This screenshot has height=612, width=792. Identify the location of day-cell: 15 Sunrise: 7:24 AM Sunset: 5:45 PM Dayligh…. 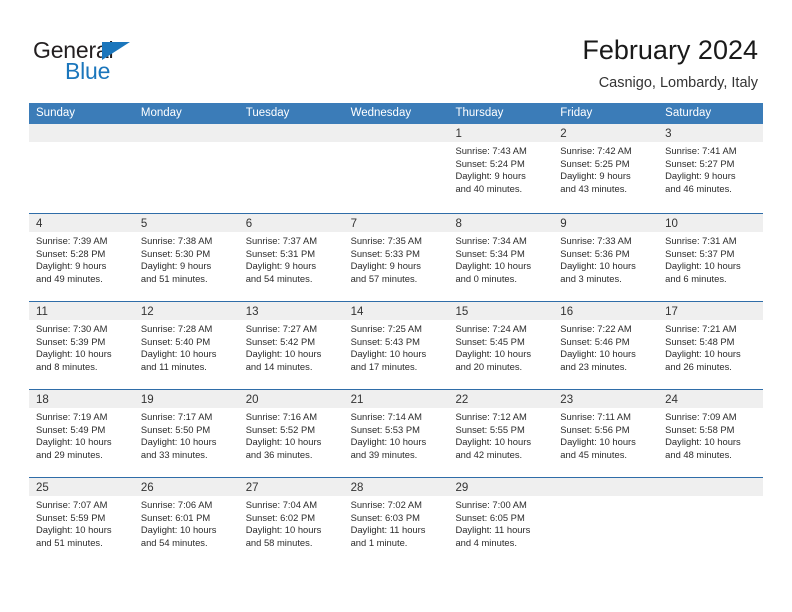
(501, 345).